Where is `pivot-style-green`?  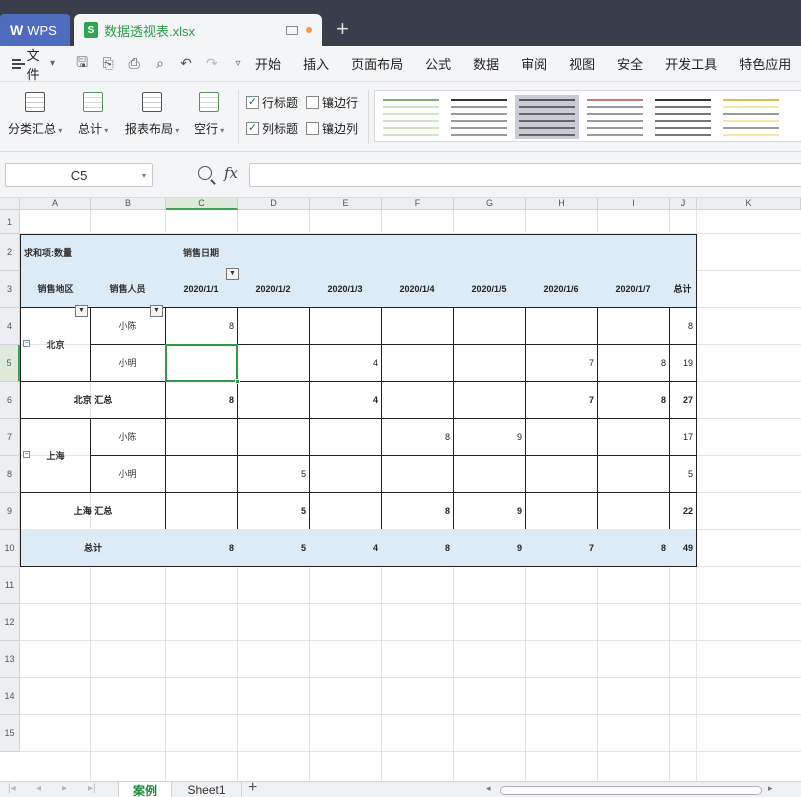
pivot-style-green is located at coordinates (411, 117).